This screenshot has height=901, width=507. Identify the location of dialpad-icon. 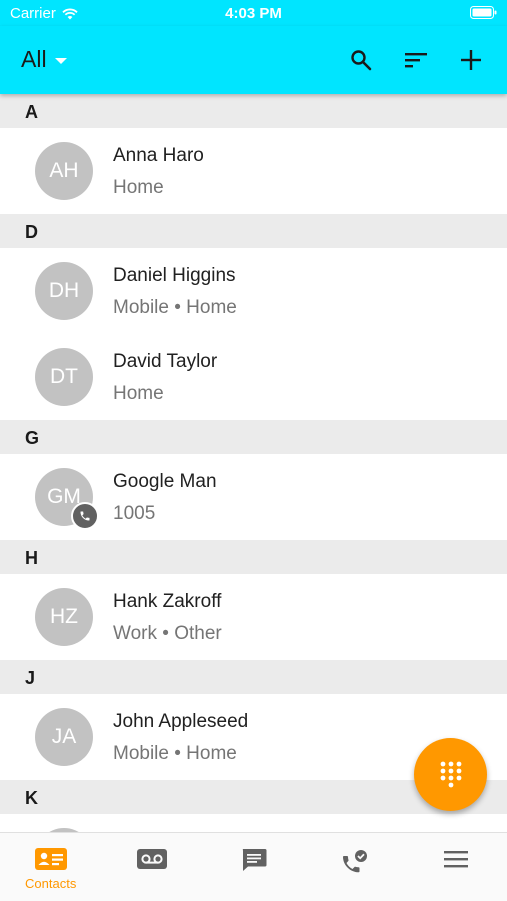
(450, 774).